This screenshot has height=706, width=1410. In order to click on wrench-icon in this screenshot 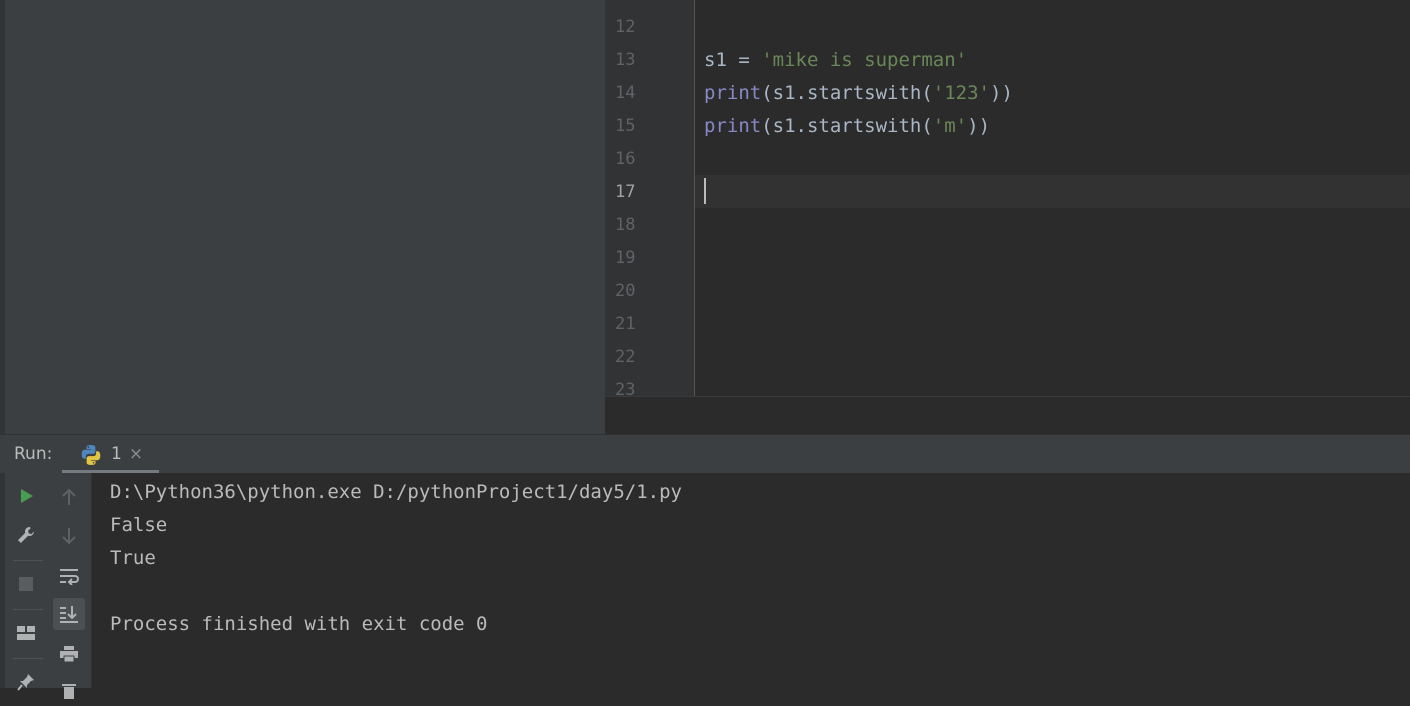, I will do `click(26, 534)`.